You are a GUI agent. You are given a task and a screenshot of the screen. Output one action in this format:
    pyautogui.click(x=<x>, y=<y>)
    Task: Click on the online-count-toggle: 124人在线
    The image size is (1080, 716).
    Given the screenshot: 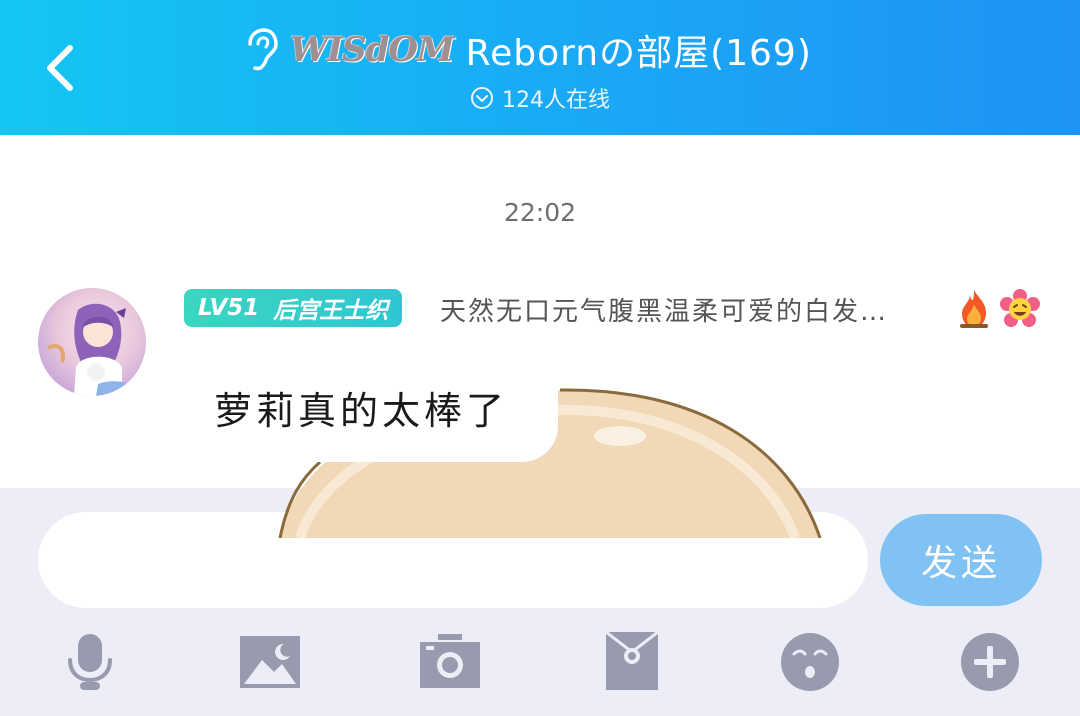 What is the action you would take?
    pyautogui.click(x=540, y=98)
    